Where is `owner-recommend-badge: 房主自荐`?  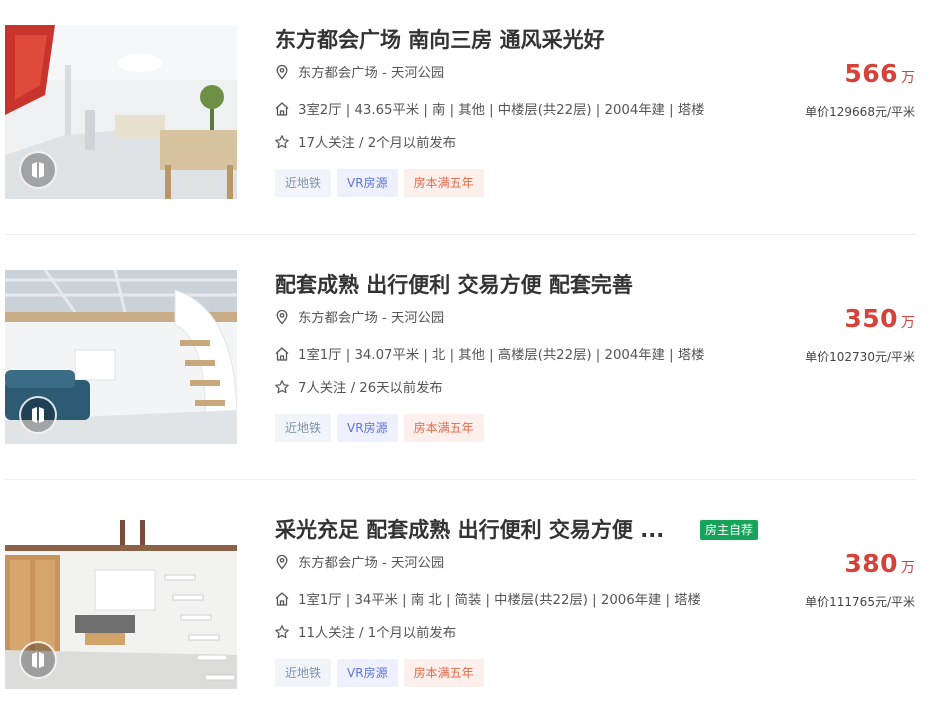 owner-recommend-badge: 房主自荐 is located at coordinates (729, 530).